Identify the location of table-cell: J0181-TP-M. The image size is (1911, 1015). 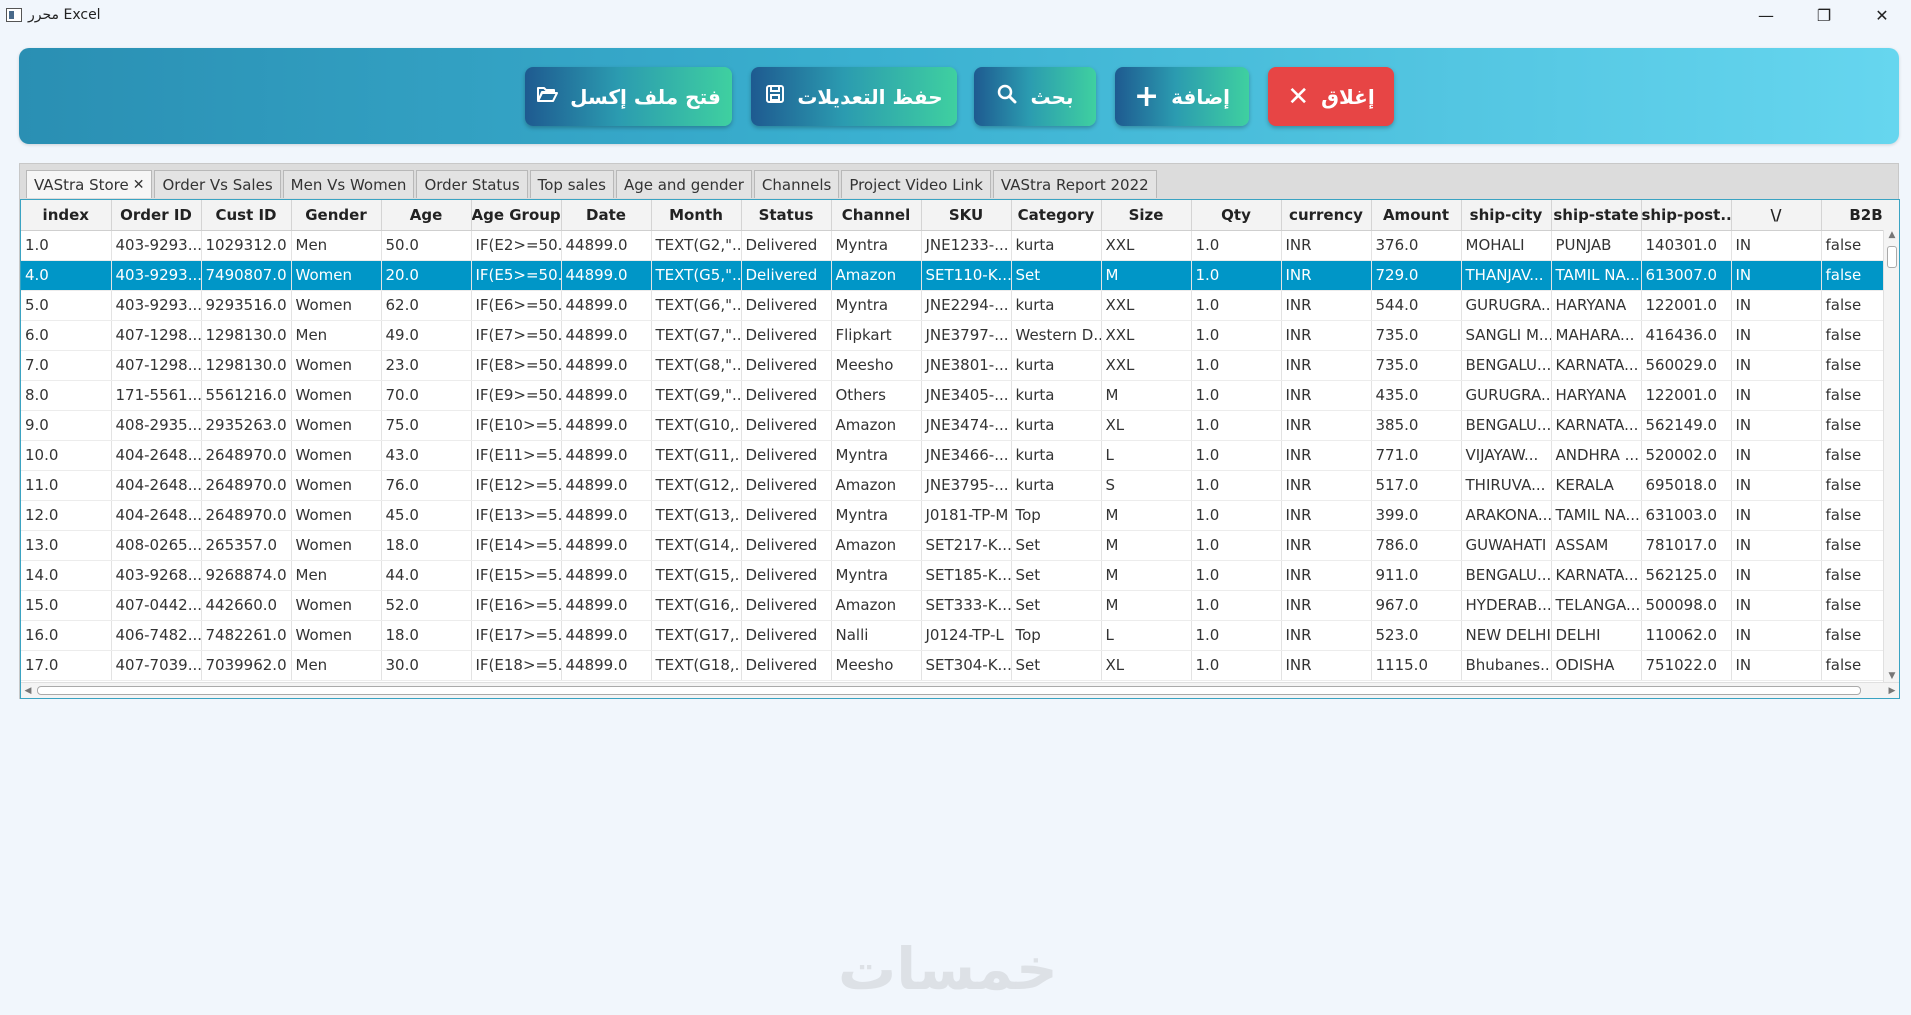
(966, 515).